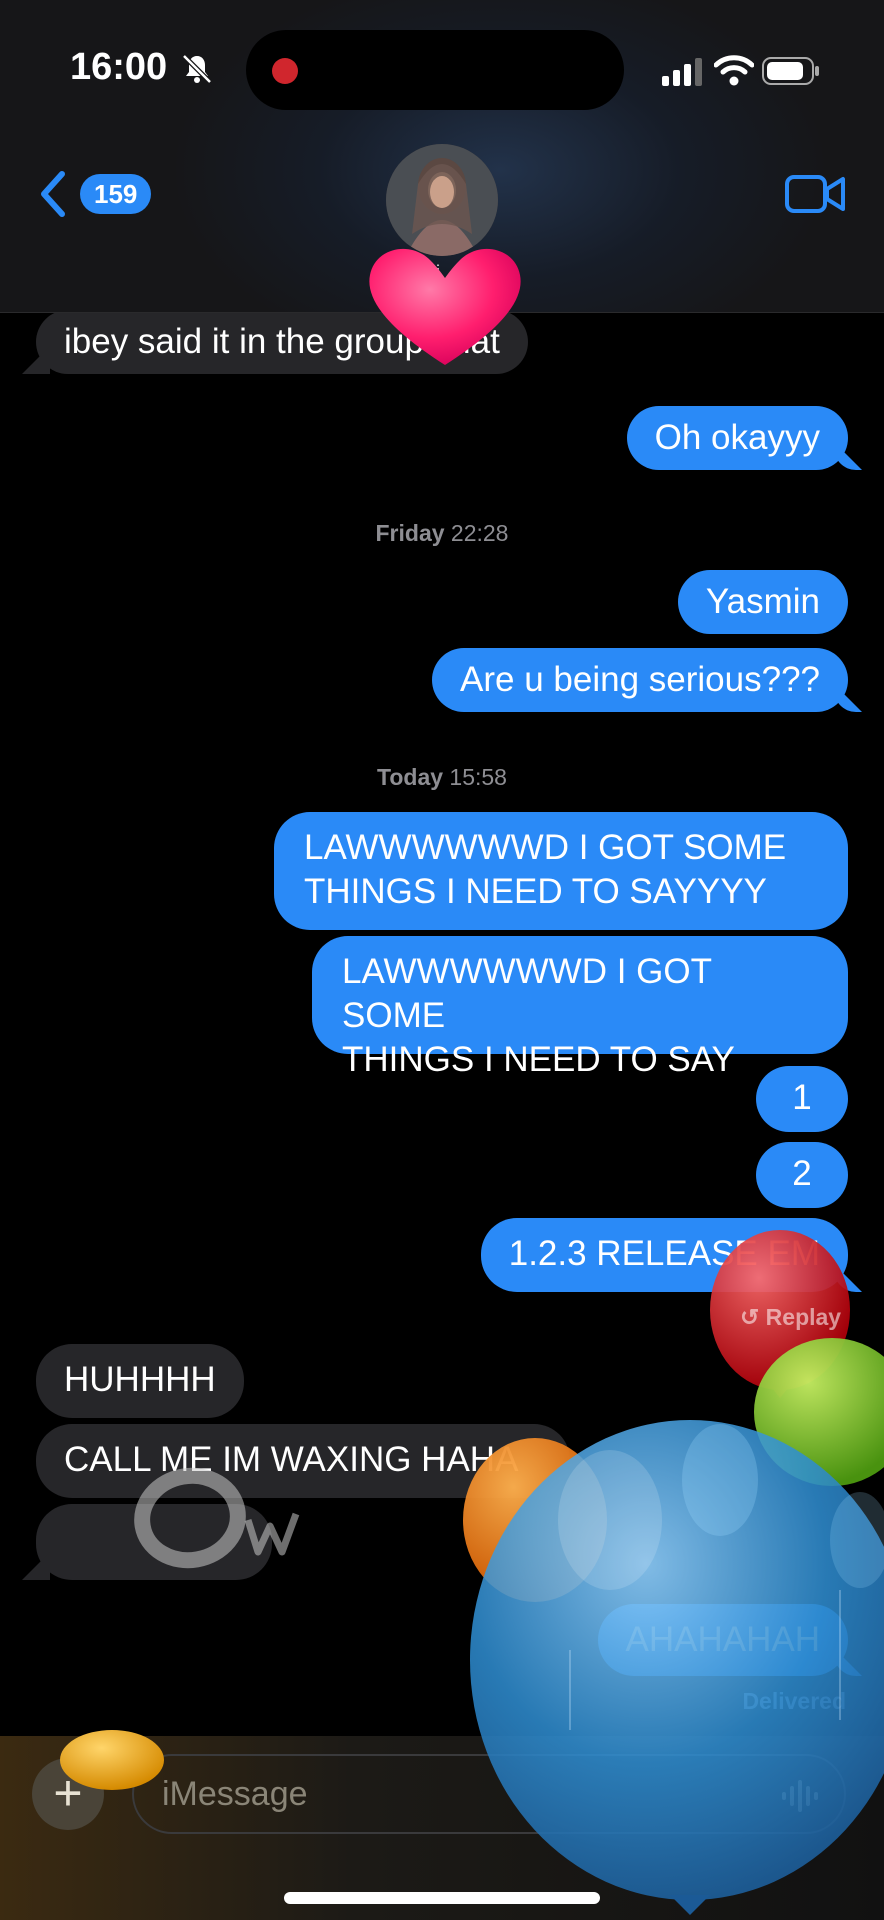 Image resolution: width=884 pixels, height=1920 pixels. I want to click on wifi-icon, so click(734, 70).